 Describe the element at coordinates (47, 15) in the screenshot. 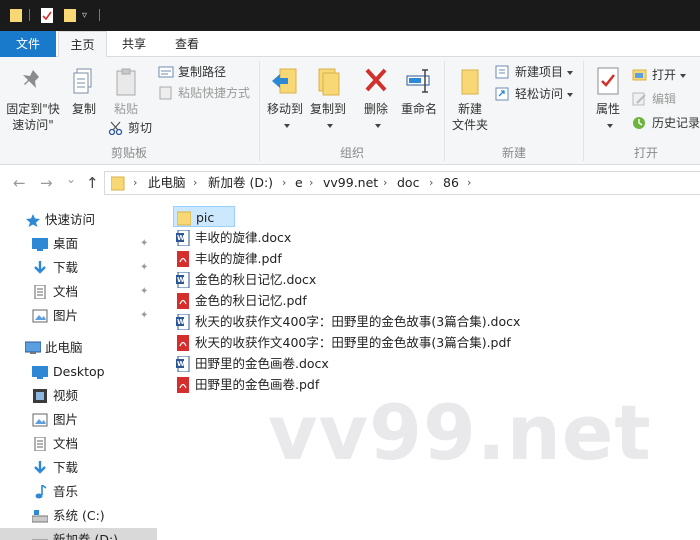

I see `properties-icon` at that location.